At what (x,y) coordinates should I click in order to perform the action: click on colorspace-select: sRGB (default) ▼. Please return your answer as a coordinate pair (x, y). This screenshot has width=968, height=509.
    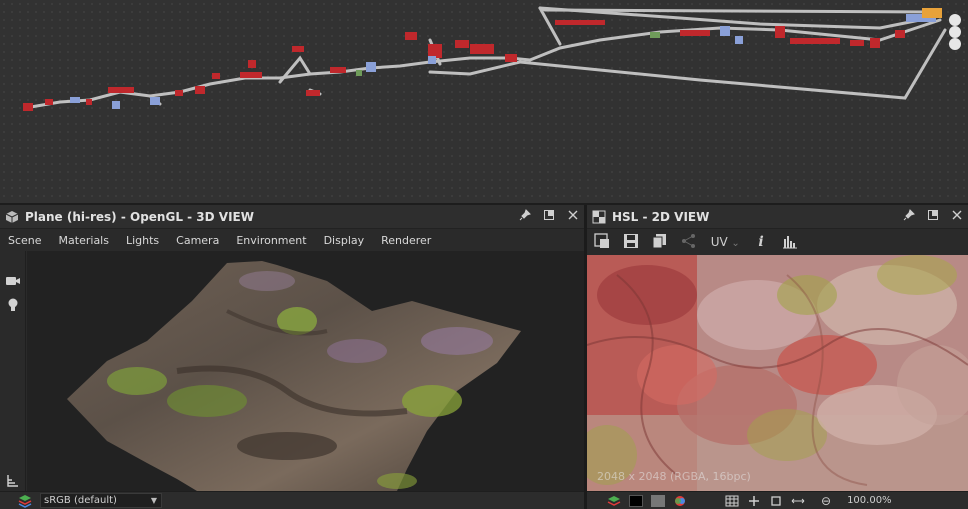
    Looking at the image, I should click on (101, 500).